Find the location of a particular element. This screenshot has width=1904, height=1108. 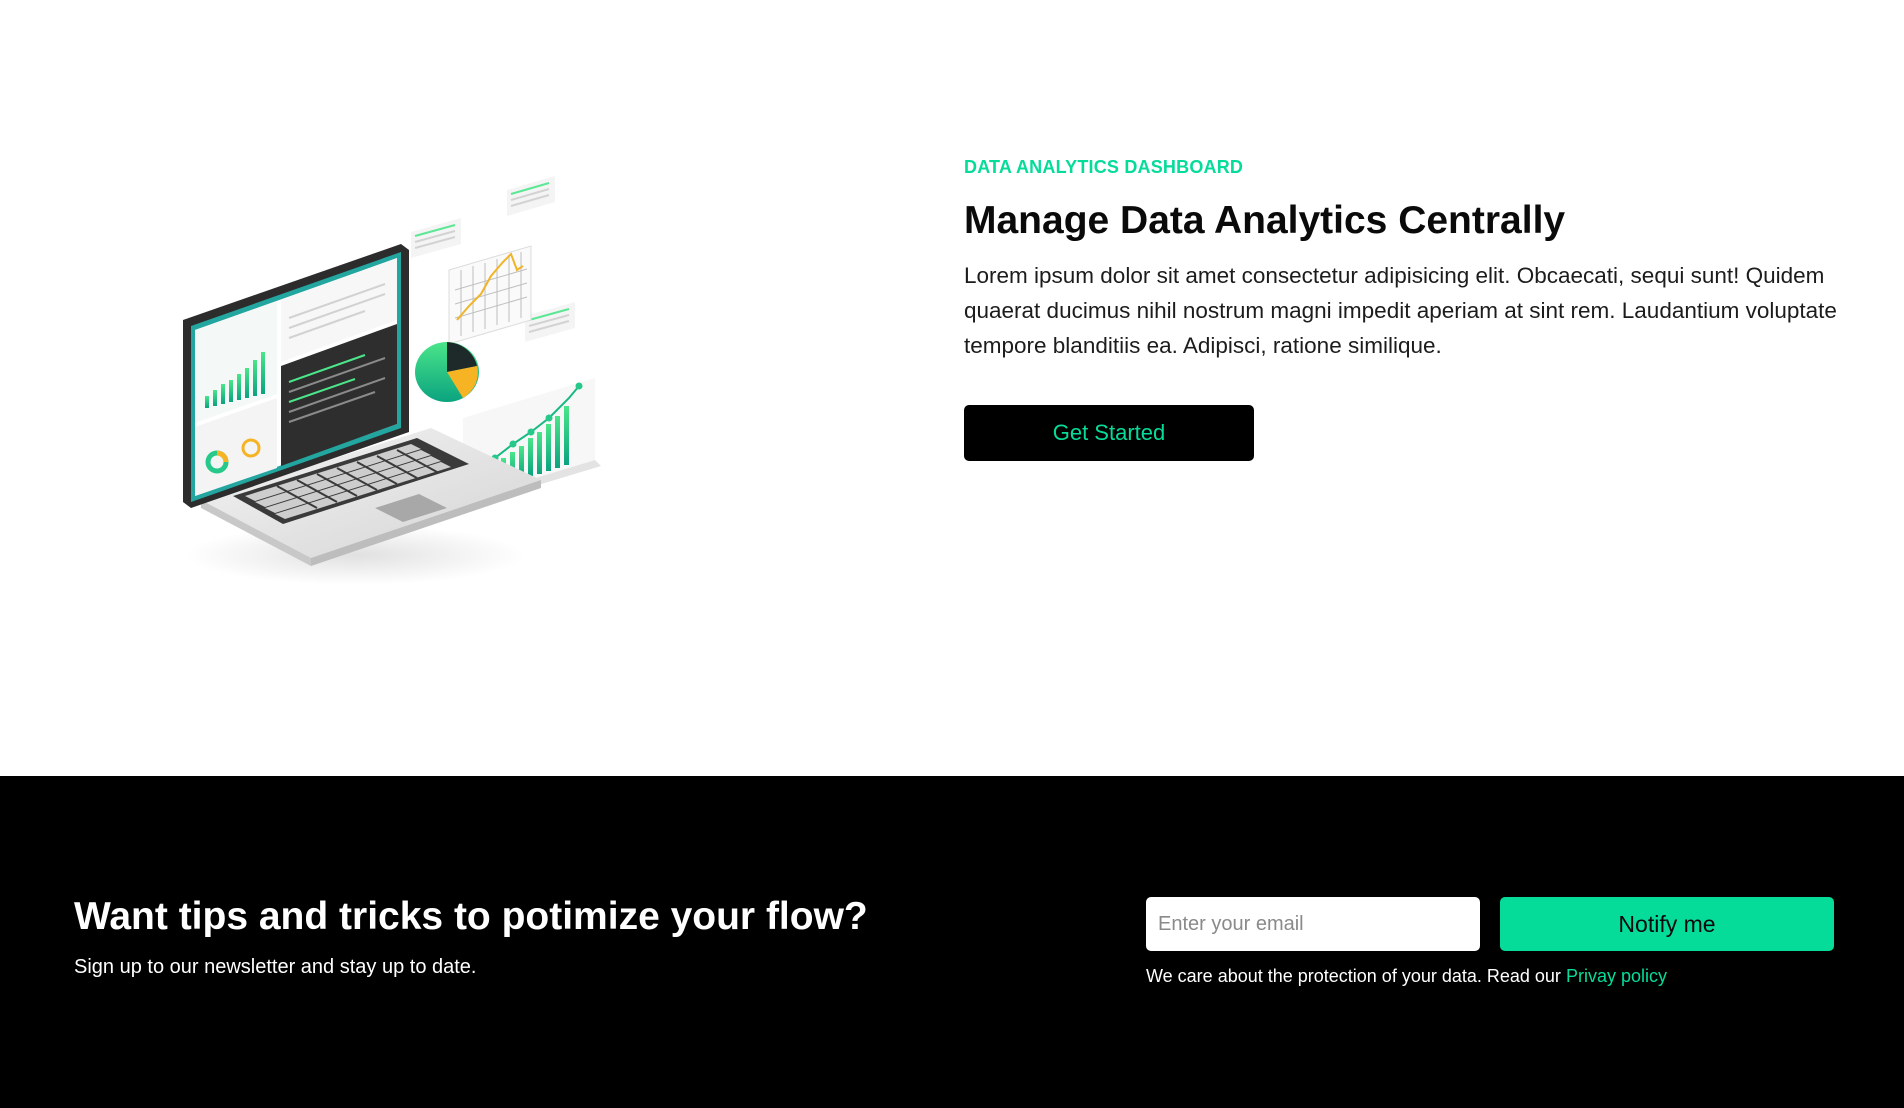

hero-title: Manage Data Analytics Centrally is located at coordinates (1265, 220).